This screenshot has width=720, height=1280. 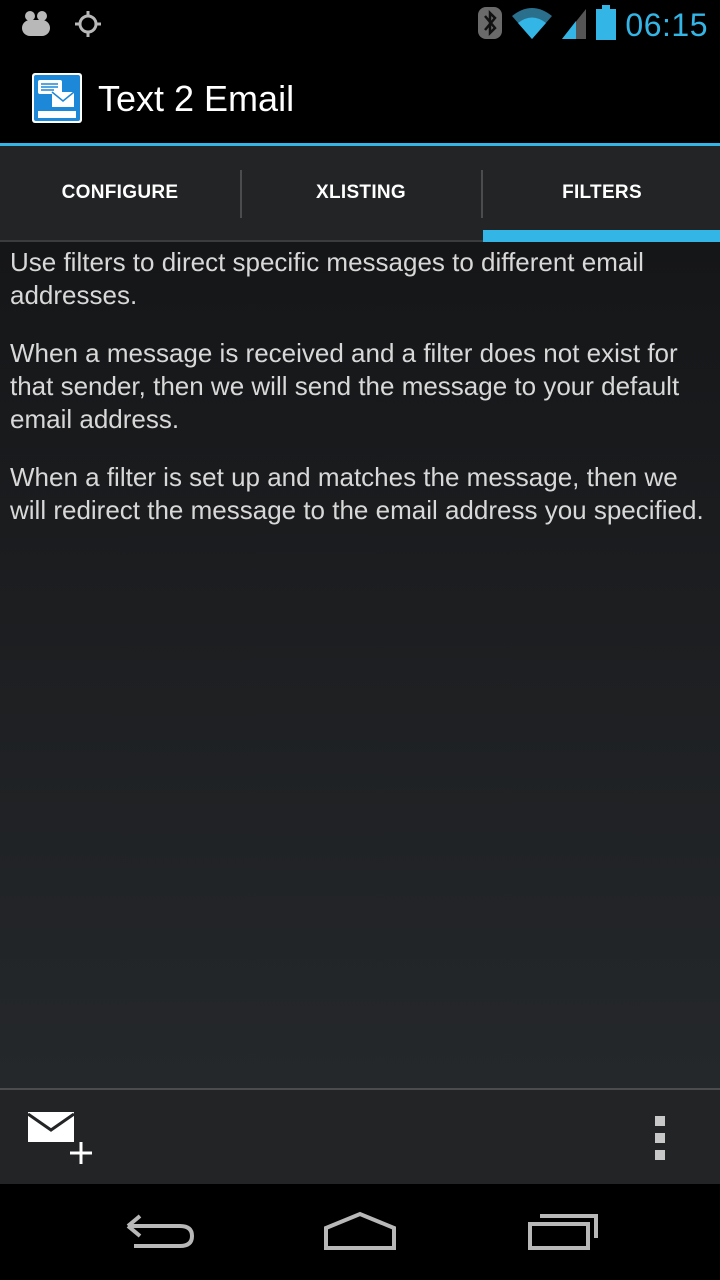 What do you see at coordinates (88, 26) in the screenshot?
I see `gps-icon` at bounding box center [88, 26].